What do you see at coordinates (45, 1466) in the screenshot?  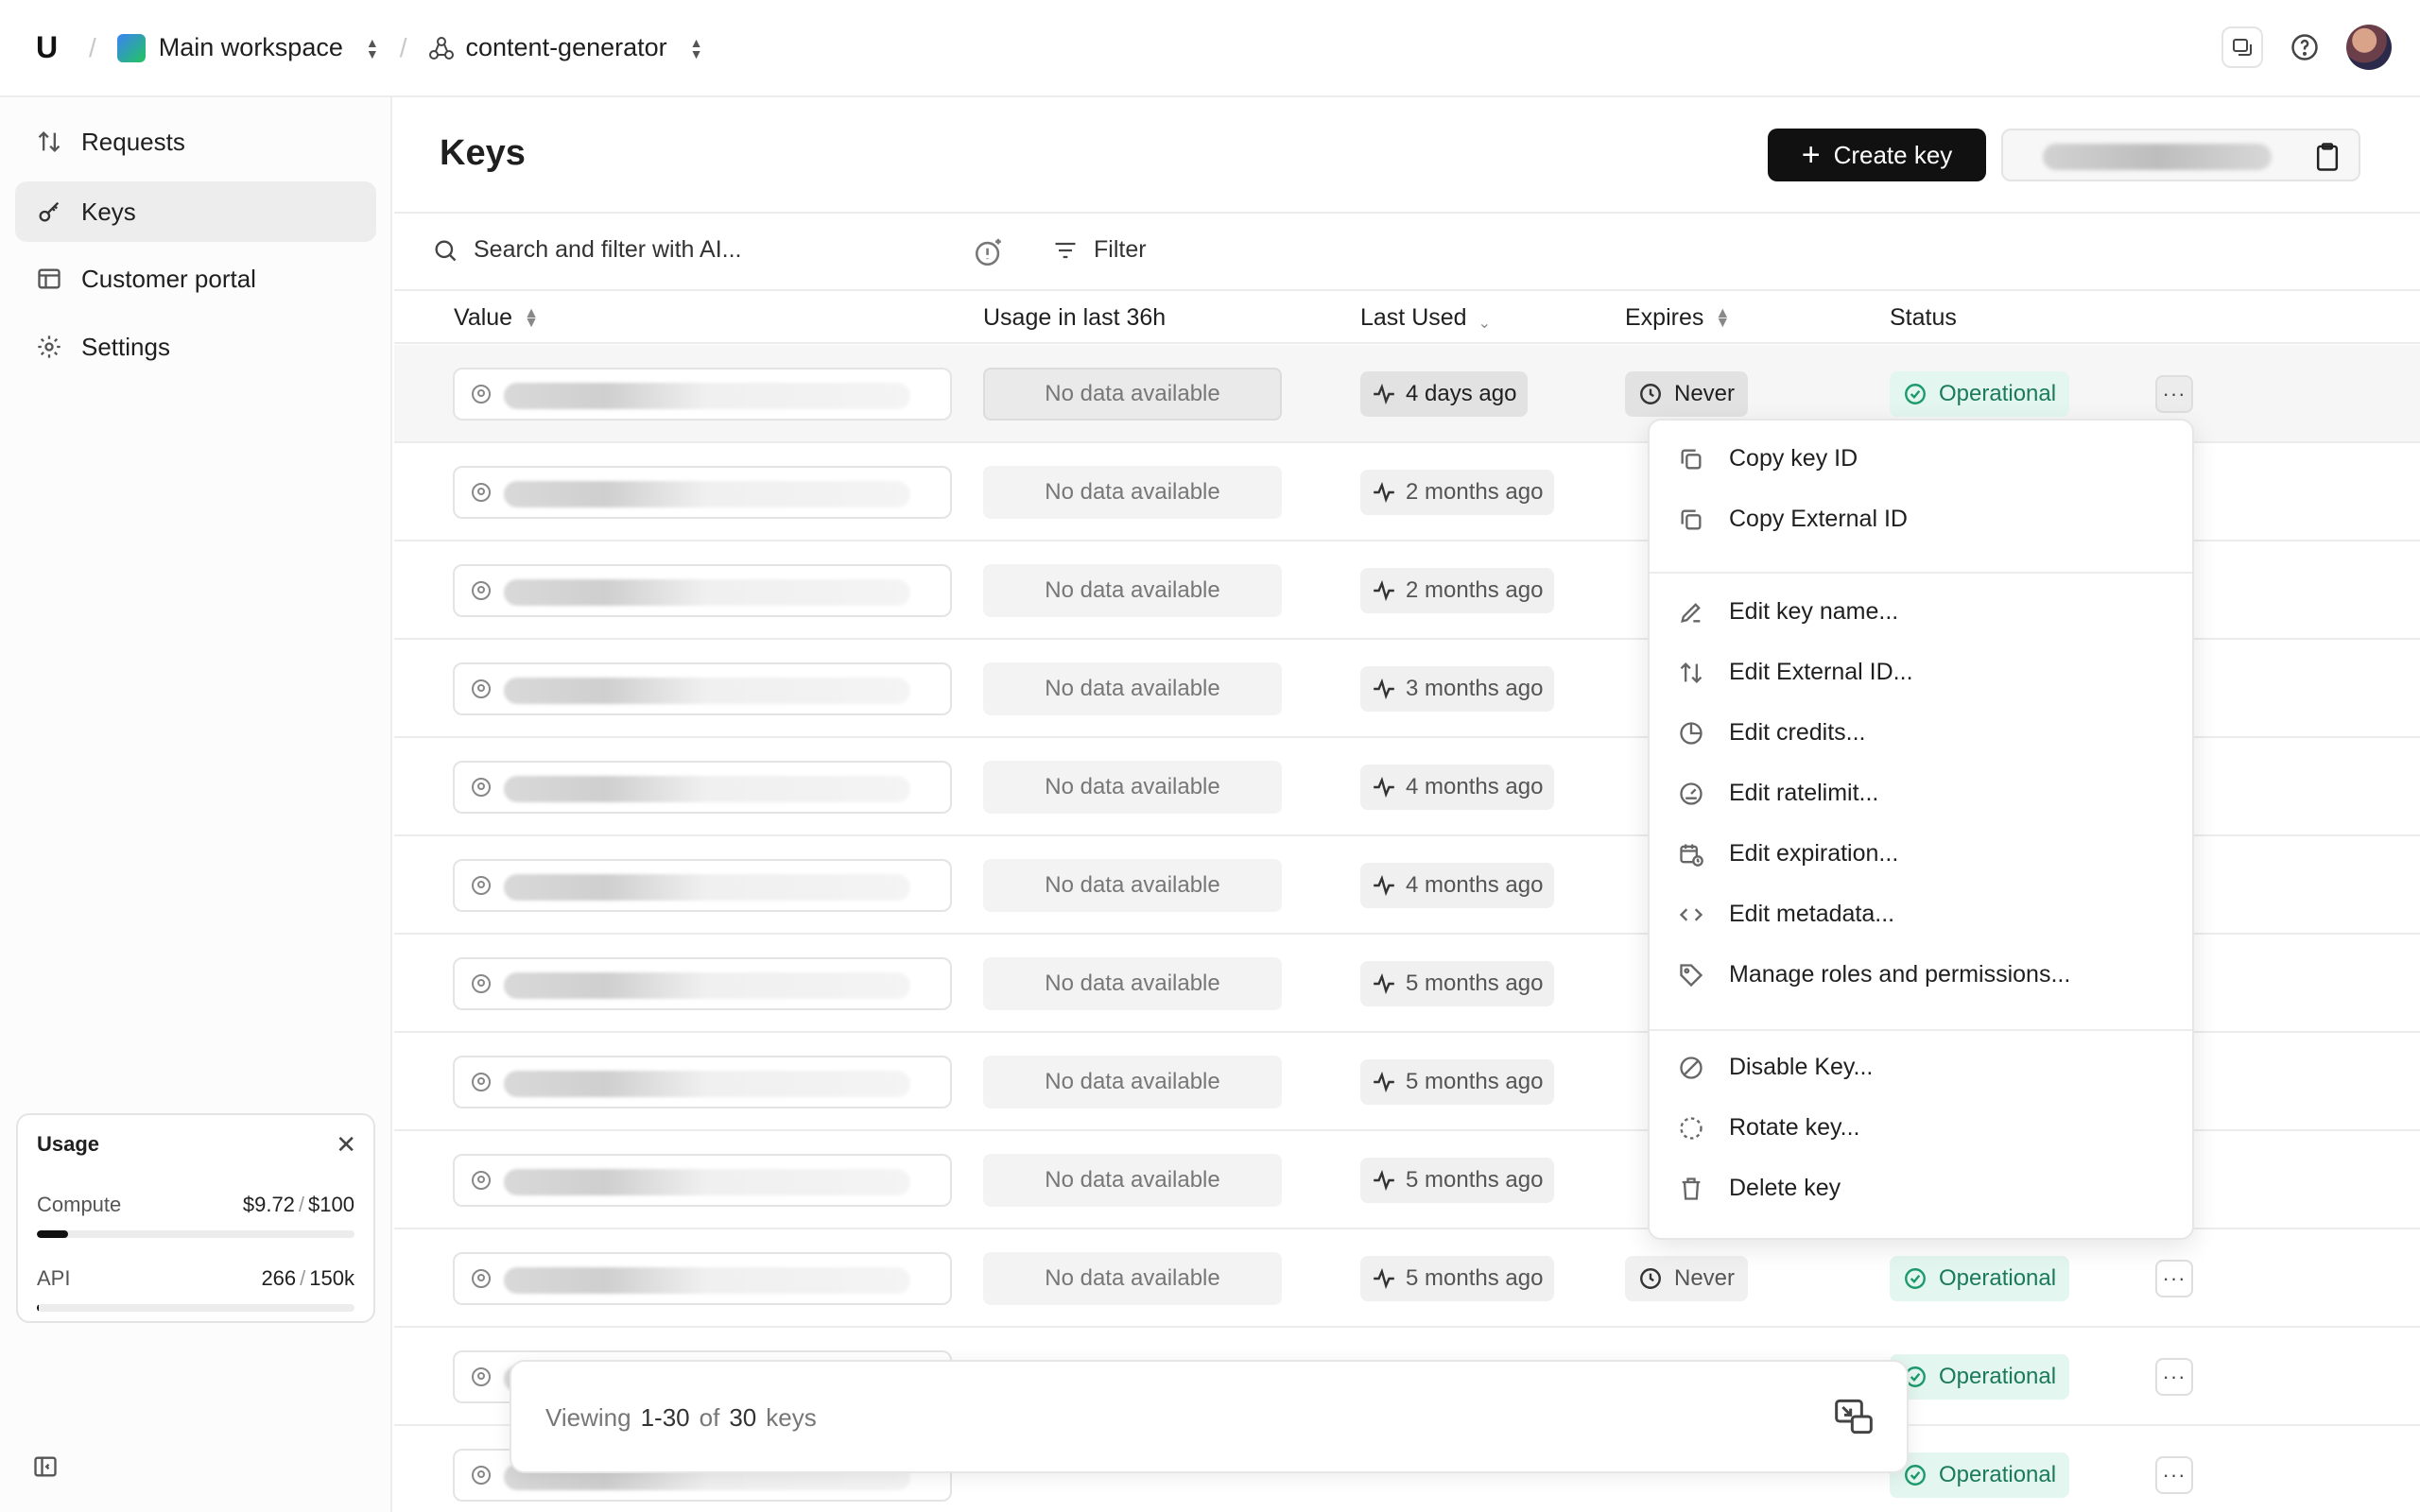 I see `sidebar-collapse-icon` at bounding box center [45, 1466].